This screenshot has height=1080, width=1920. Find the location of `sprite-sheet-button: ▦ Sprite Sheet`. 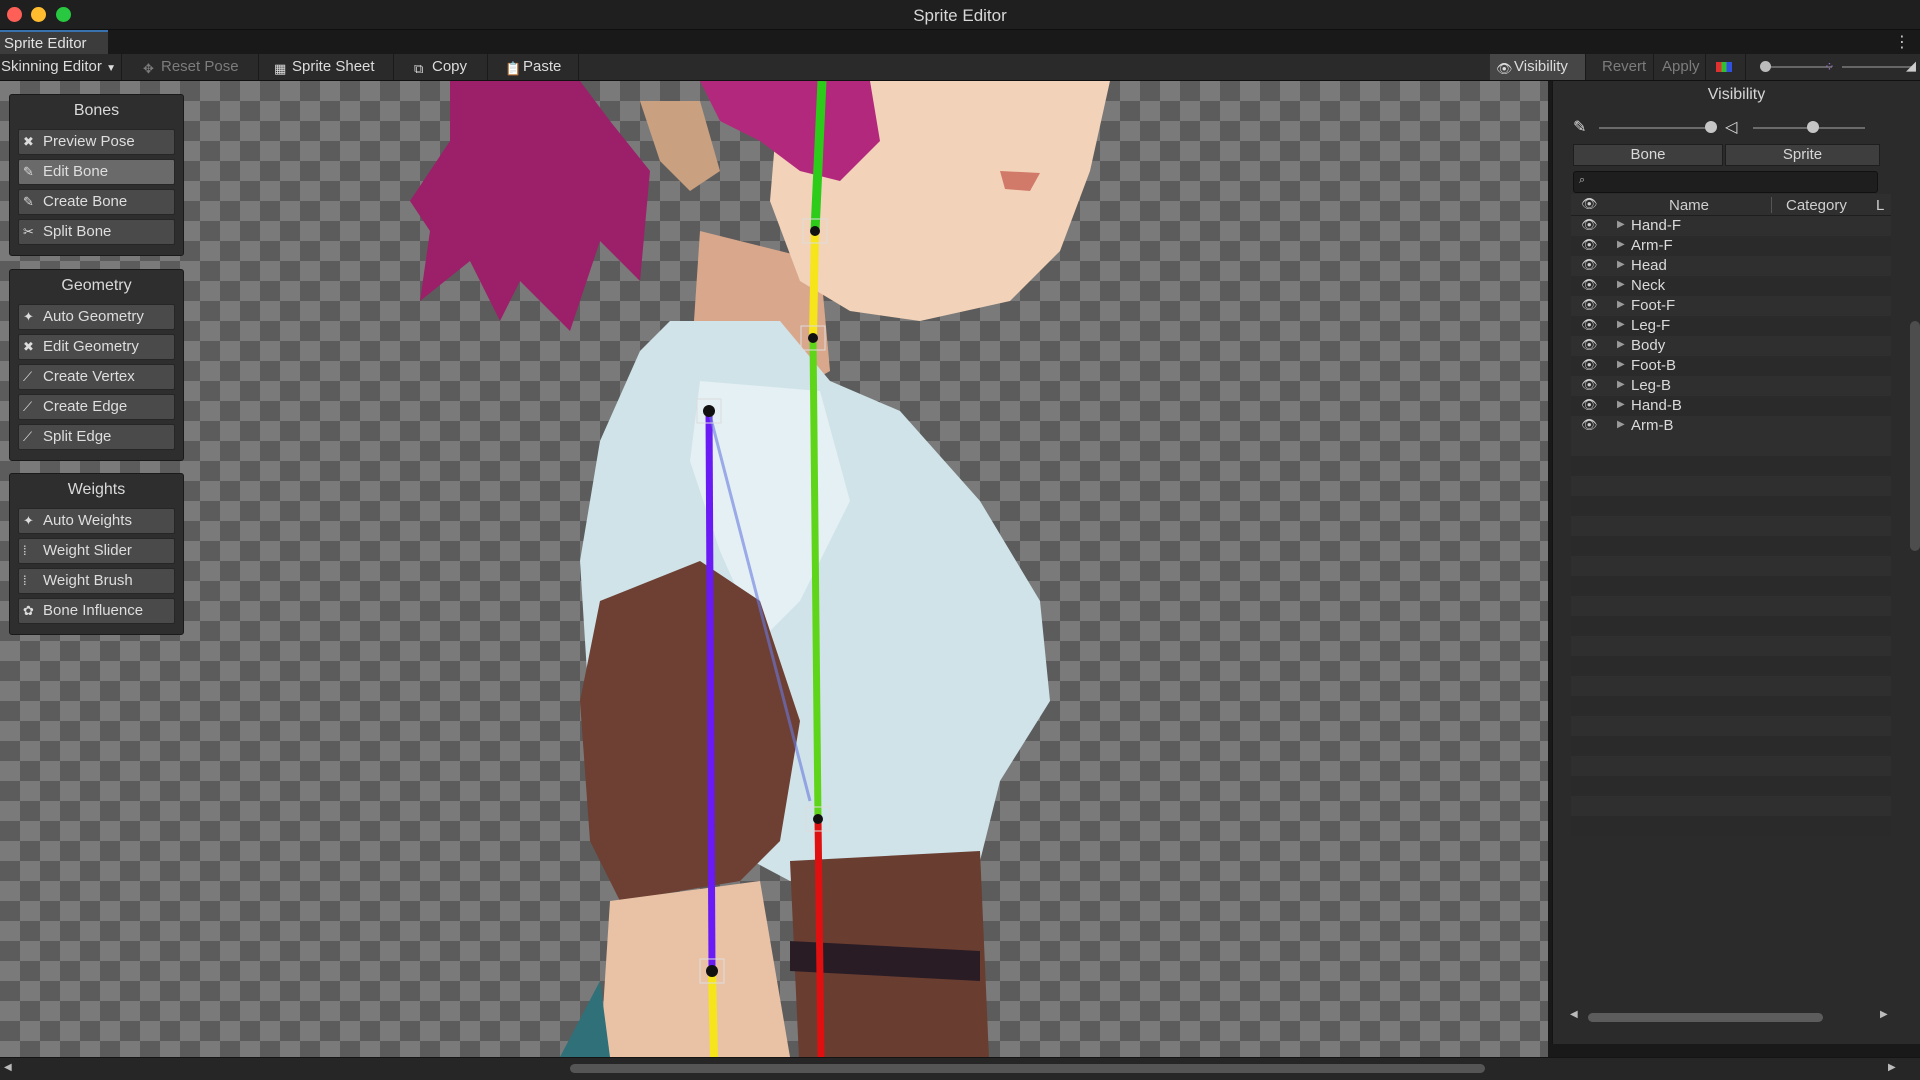

sprite-sheet-button: ▦ Sprite Sheet is located at coordinates (331, 67).